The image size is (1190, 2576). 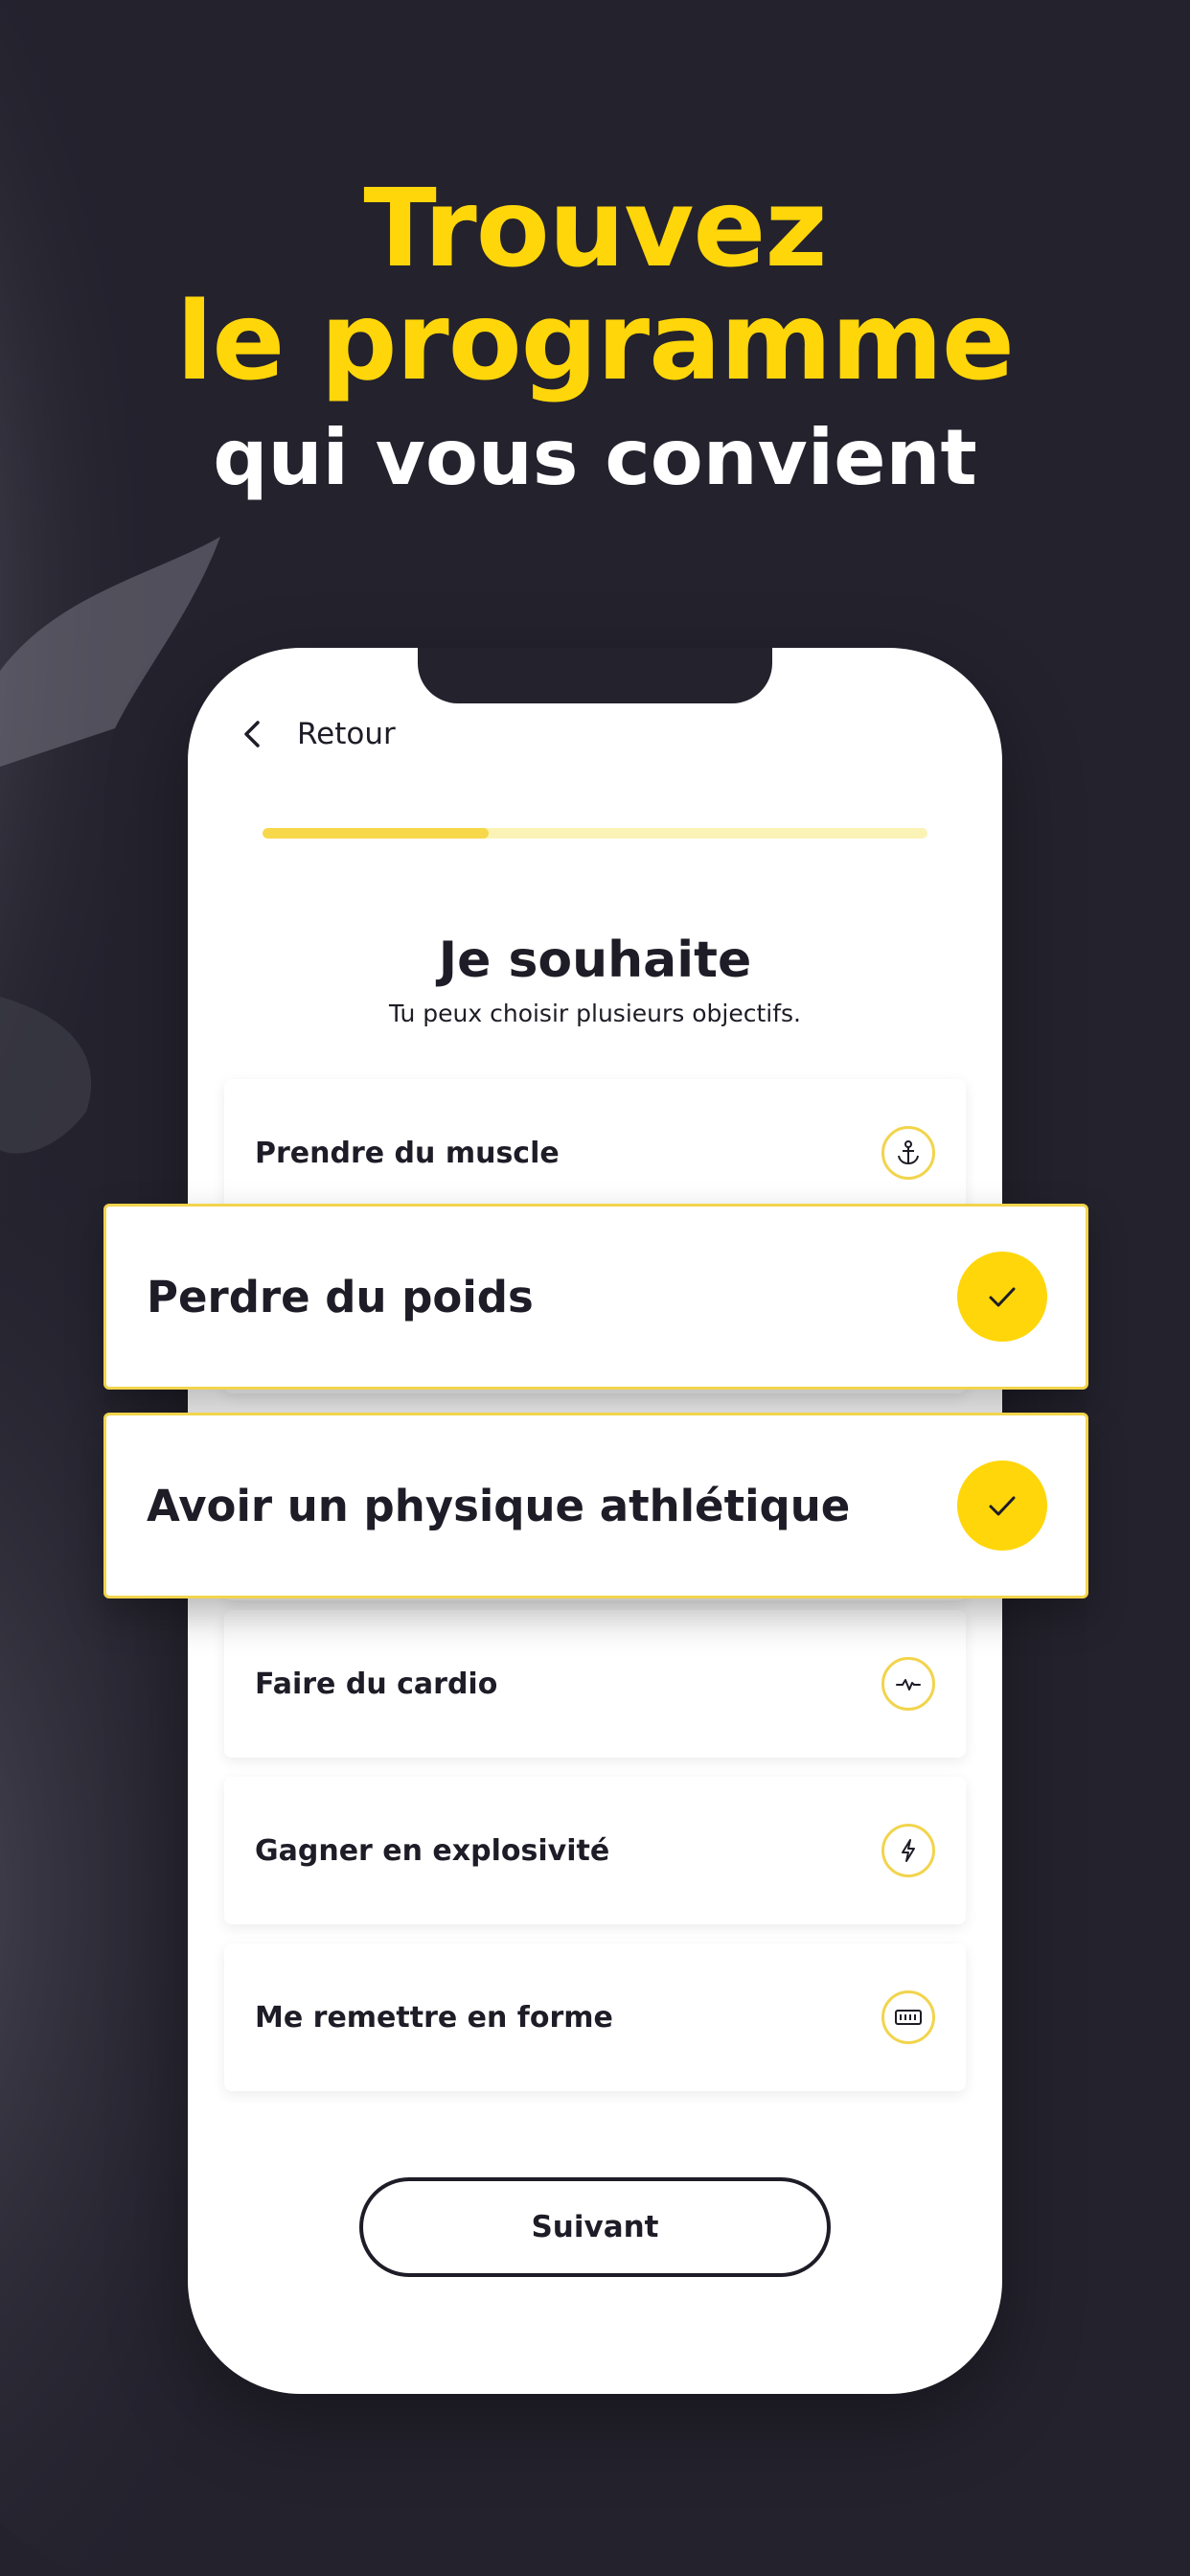 What do you see at coordinates (408, 1153) in the screenshot?
I see `option-label: Prendre du muscle` at bounding box center [408, 1153].